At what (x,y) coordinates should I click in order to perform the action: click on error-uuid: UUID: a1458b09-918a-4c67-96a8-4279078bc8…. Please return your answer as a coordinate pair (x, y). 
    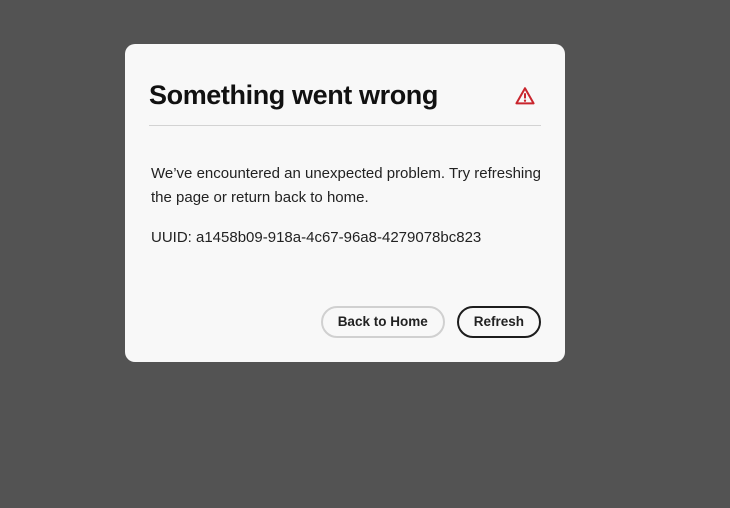
    Looking at the image, I should click on (316, 237).